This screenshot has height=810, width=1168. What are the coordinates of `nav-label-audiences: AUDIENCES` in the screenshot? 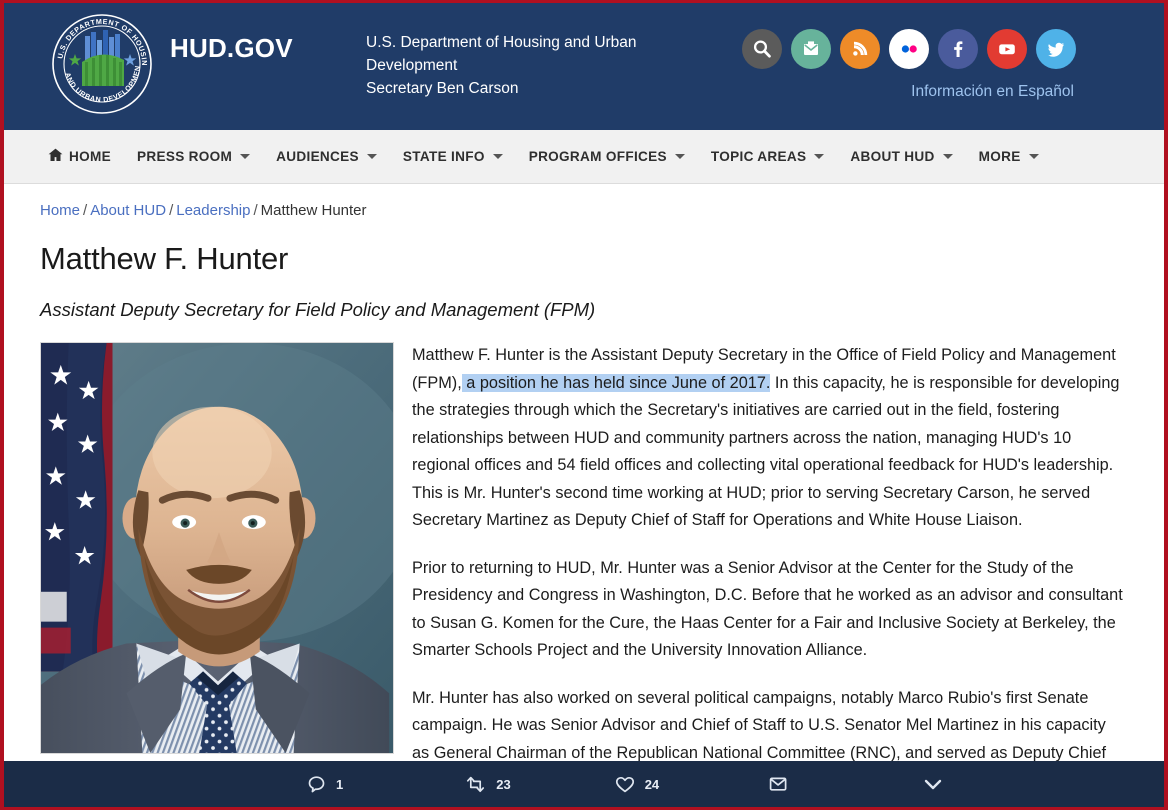 It's located at (317, 156).